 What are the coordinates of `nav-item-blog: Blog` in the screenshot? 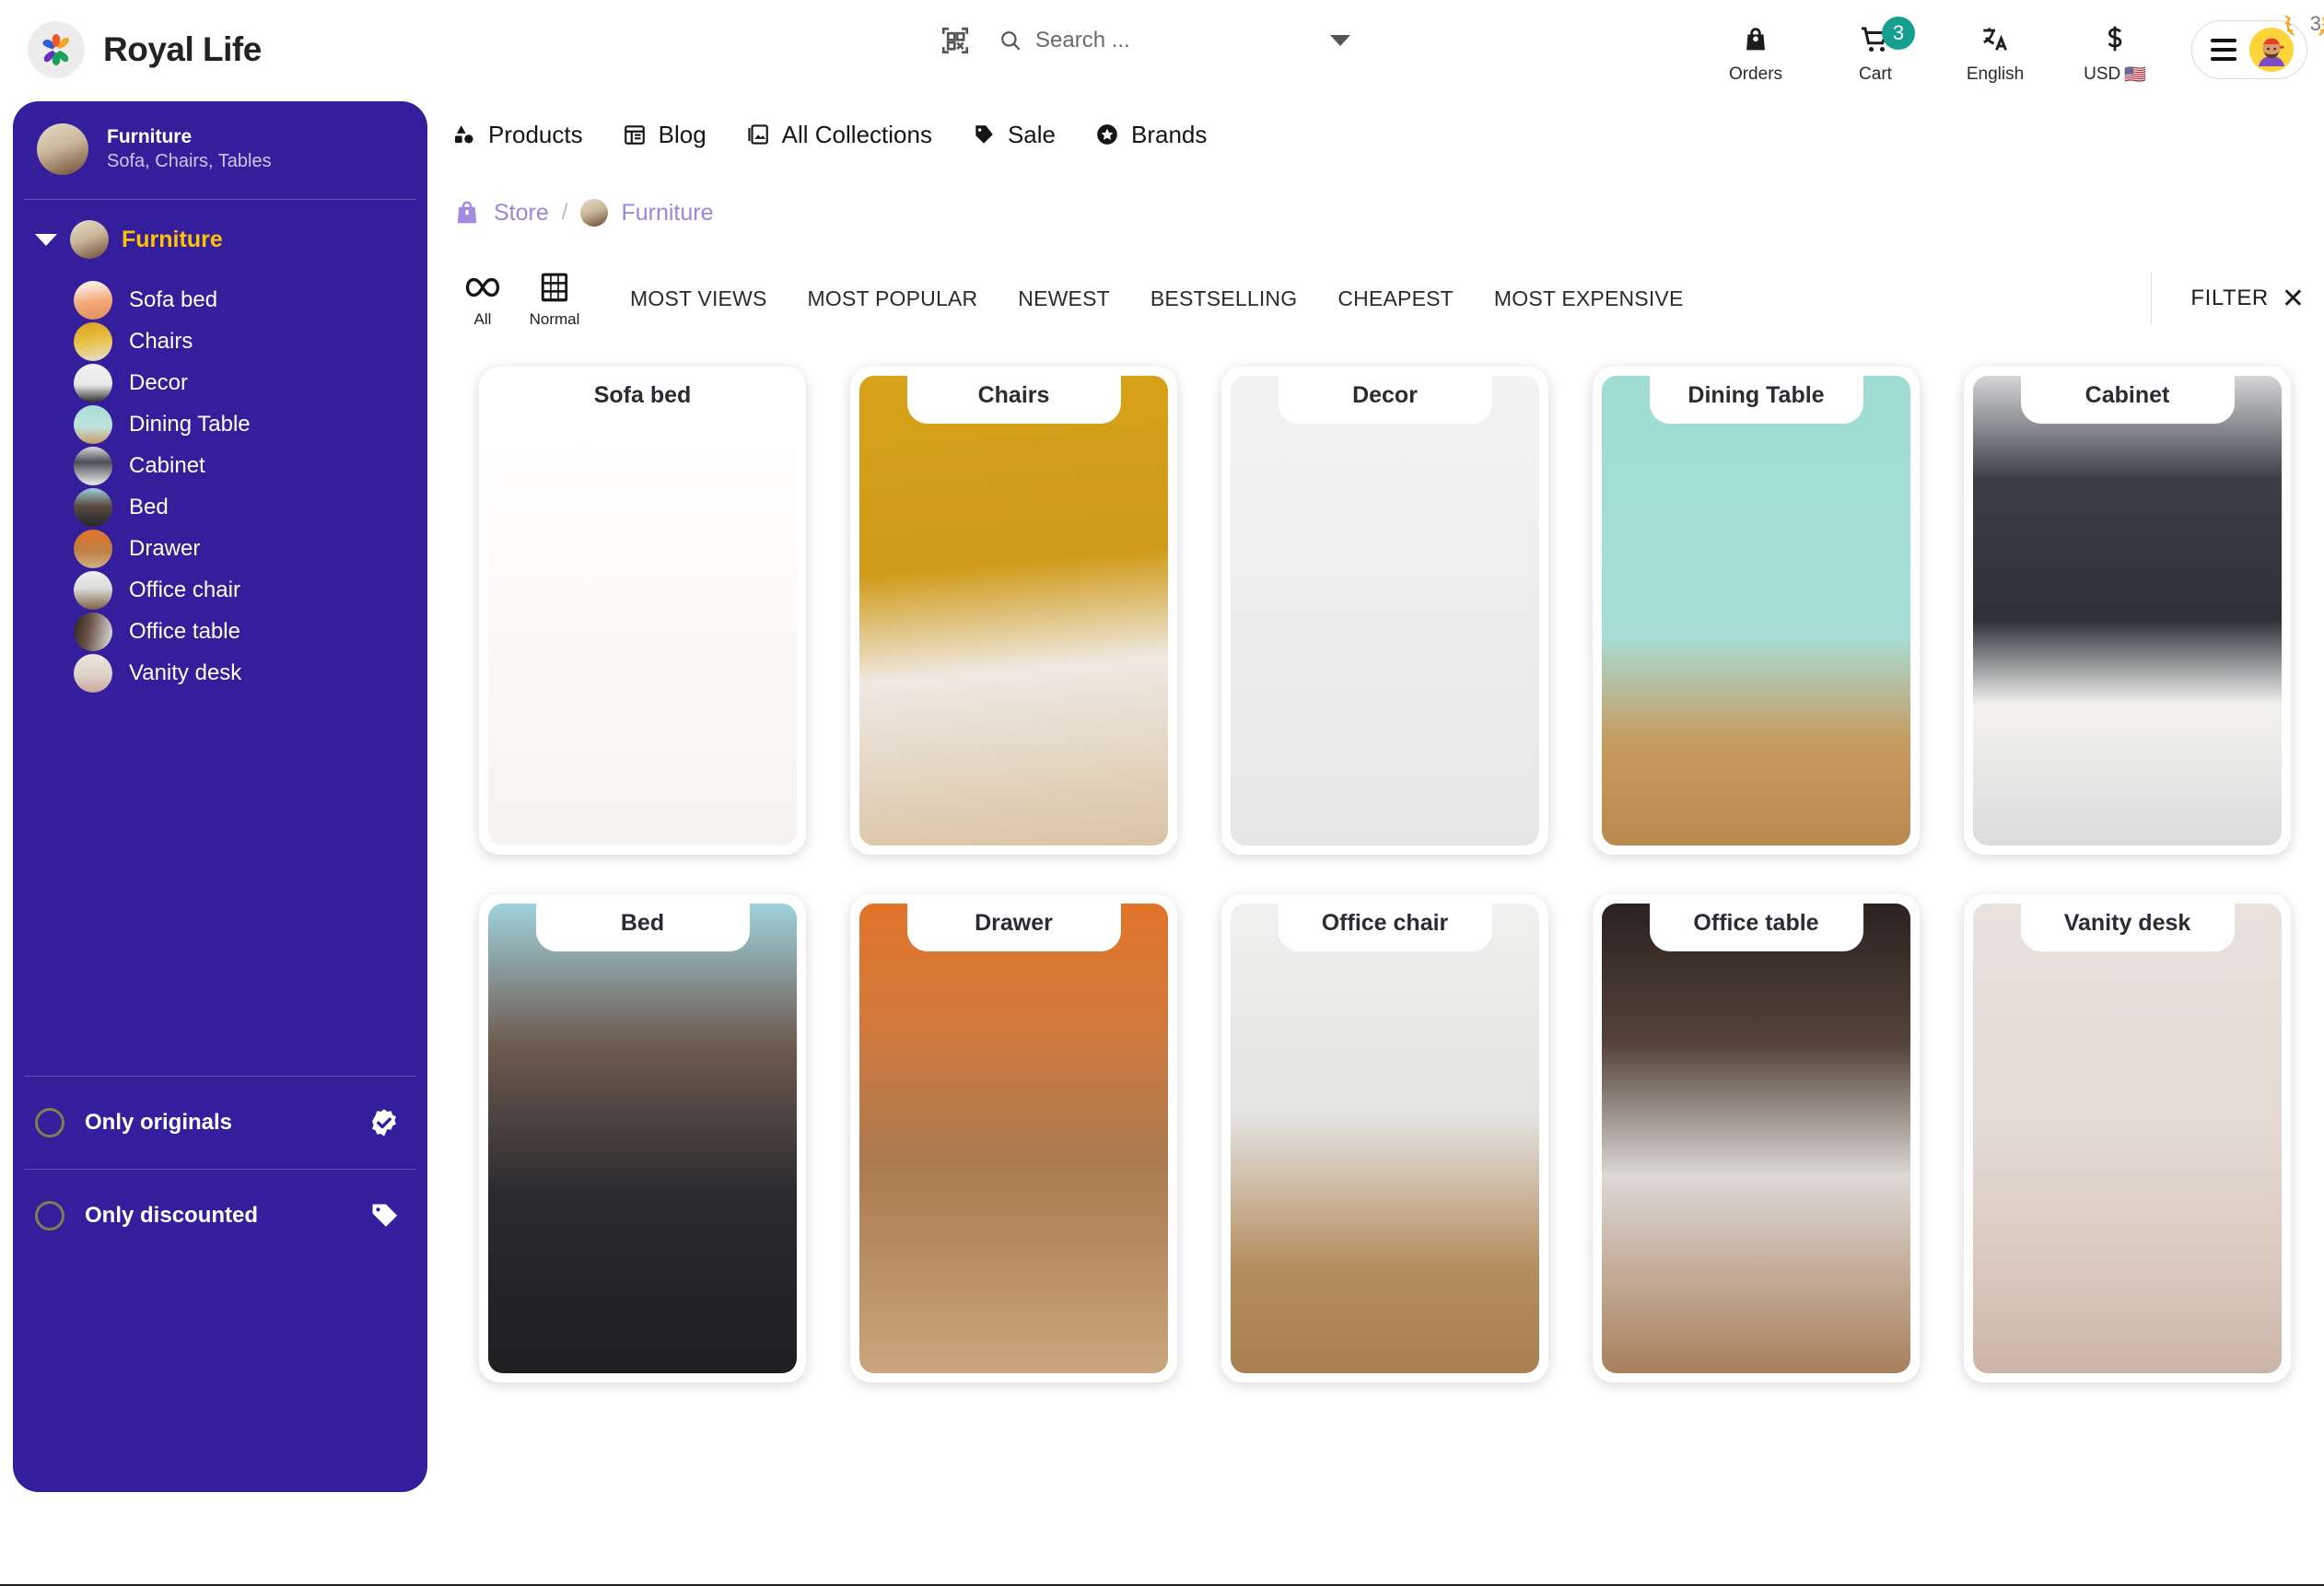 It's located at (664, 135).